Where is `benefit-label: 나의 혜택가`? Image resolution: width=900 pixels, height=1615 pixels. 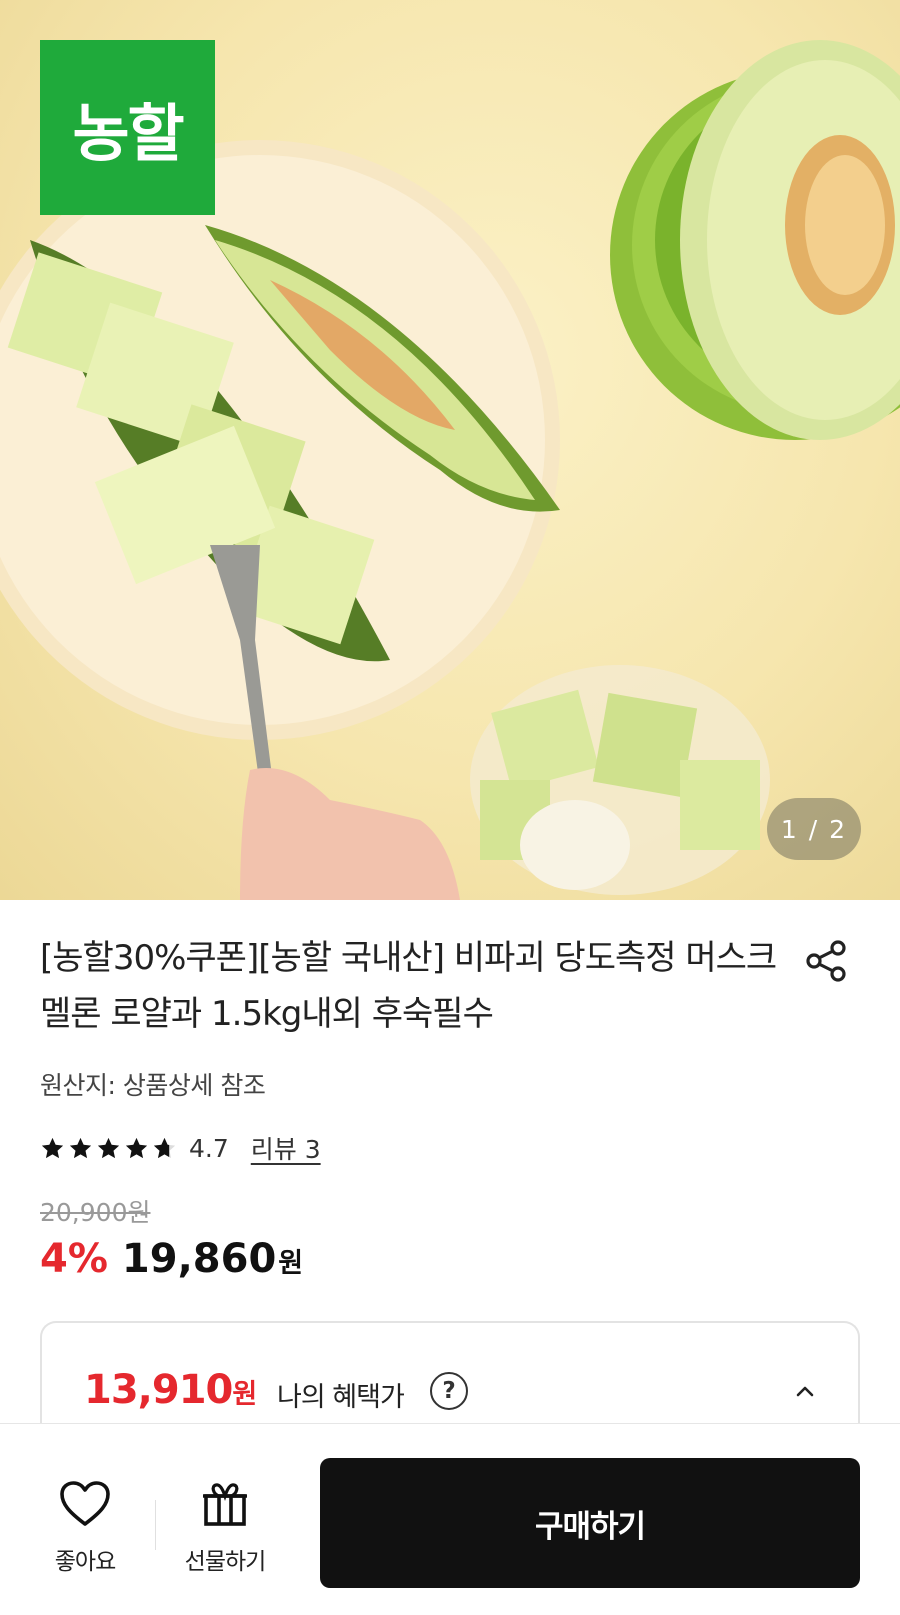
benefit-label: 나의 혜택가 is located at coordinates (341, 1397).